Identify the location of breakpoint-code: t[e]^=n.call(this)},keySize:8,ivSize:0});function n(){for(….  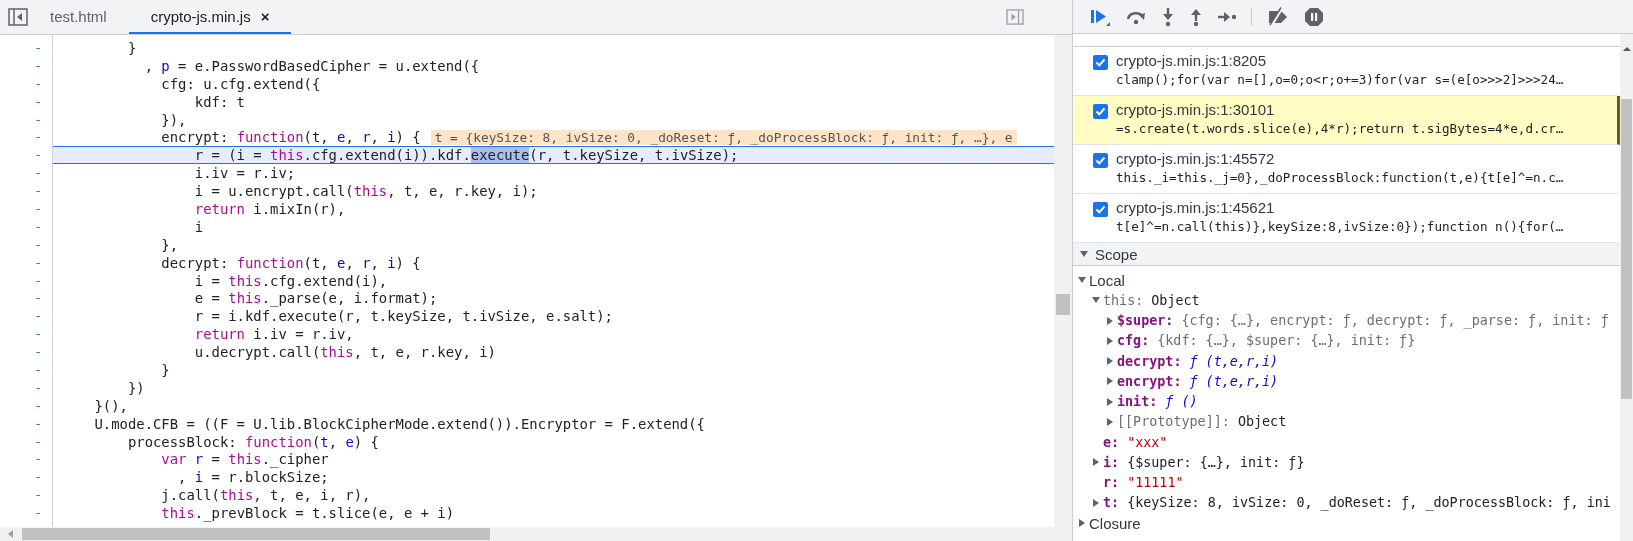
(1340, 226).